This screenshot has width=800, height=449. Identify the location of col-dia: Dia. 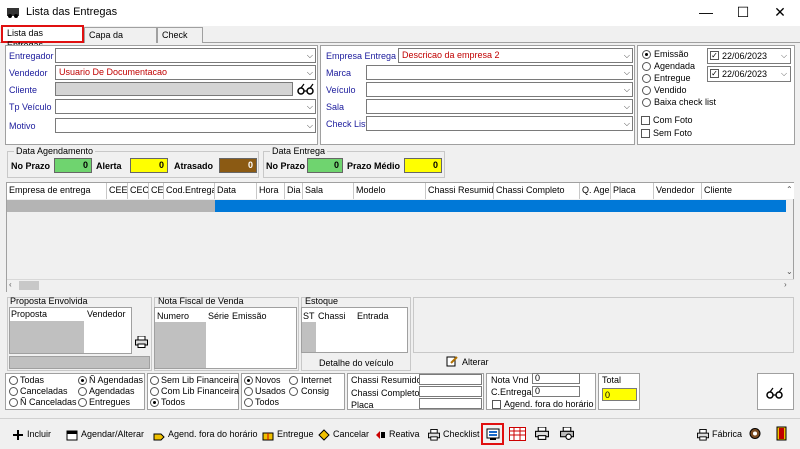
(294, 191).